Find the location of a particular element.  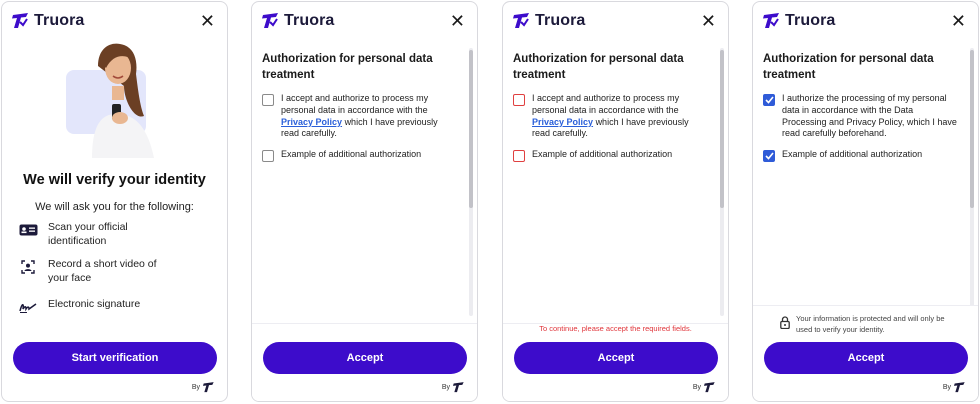

hero-illustration is located at coordinates (114, 99).